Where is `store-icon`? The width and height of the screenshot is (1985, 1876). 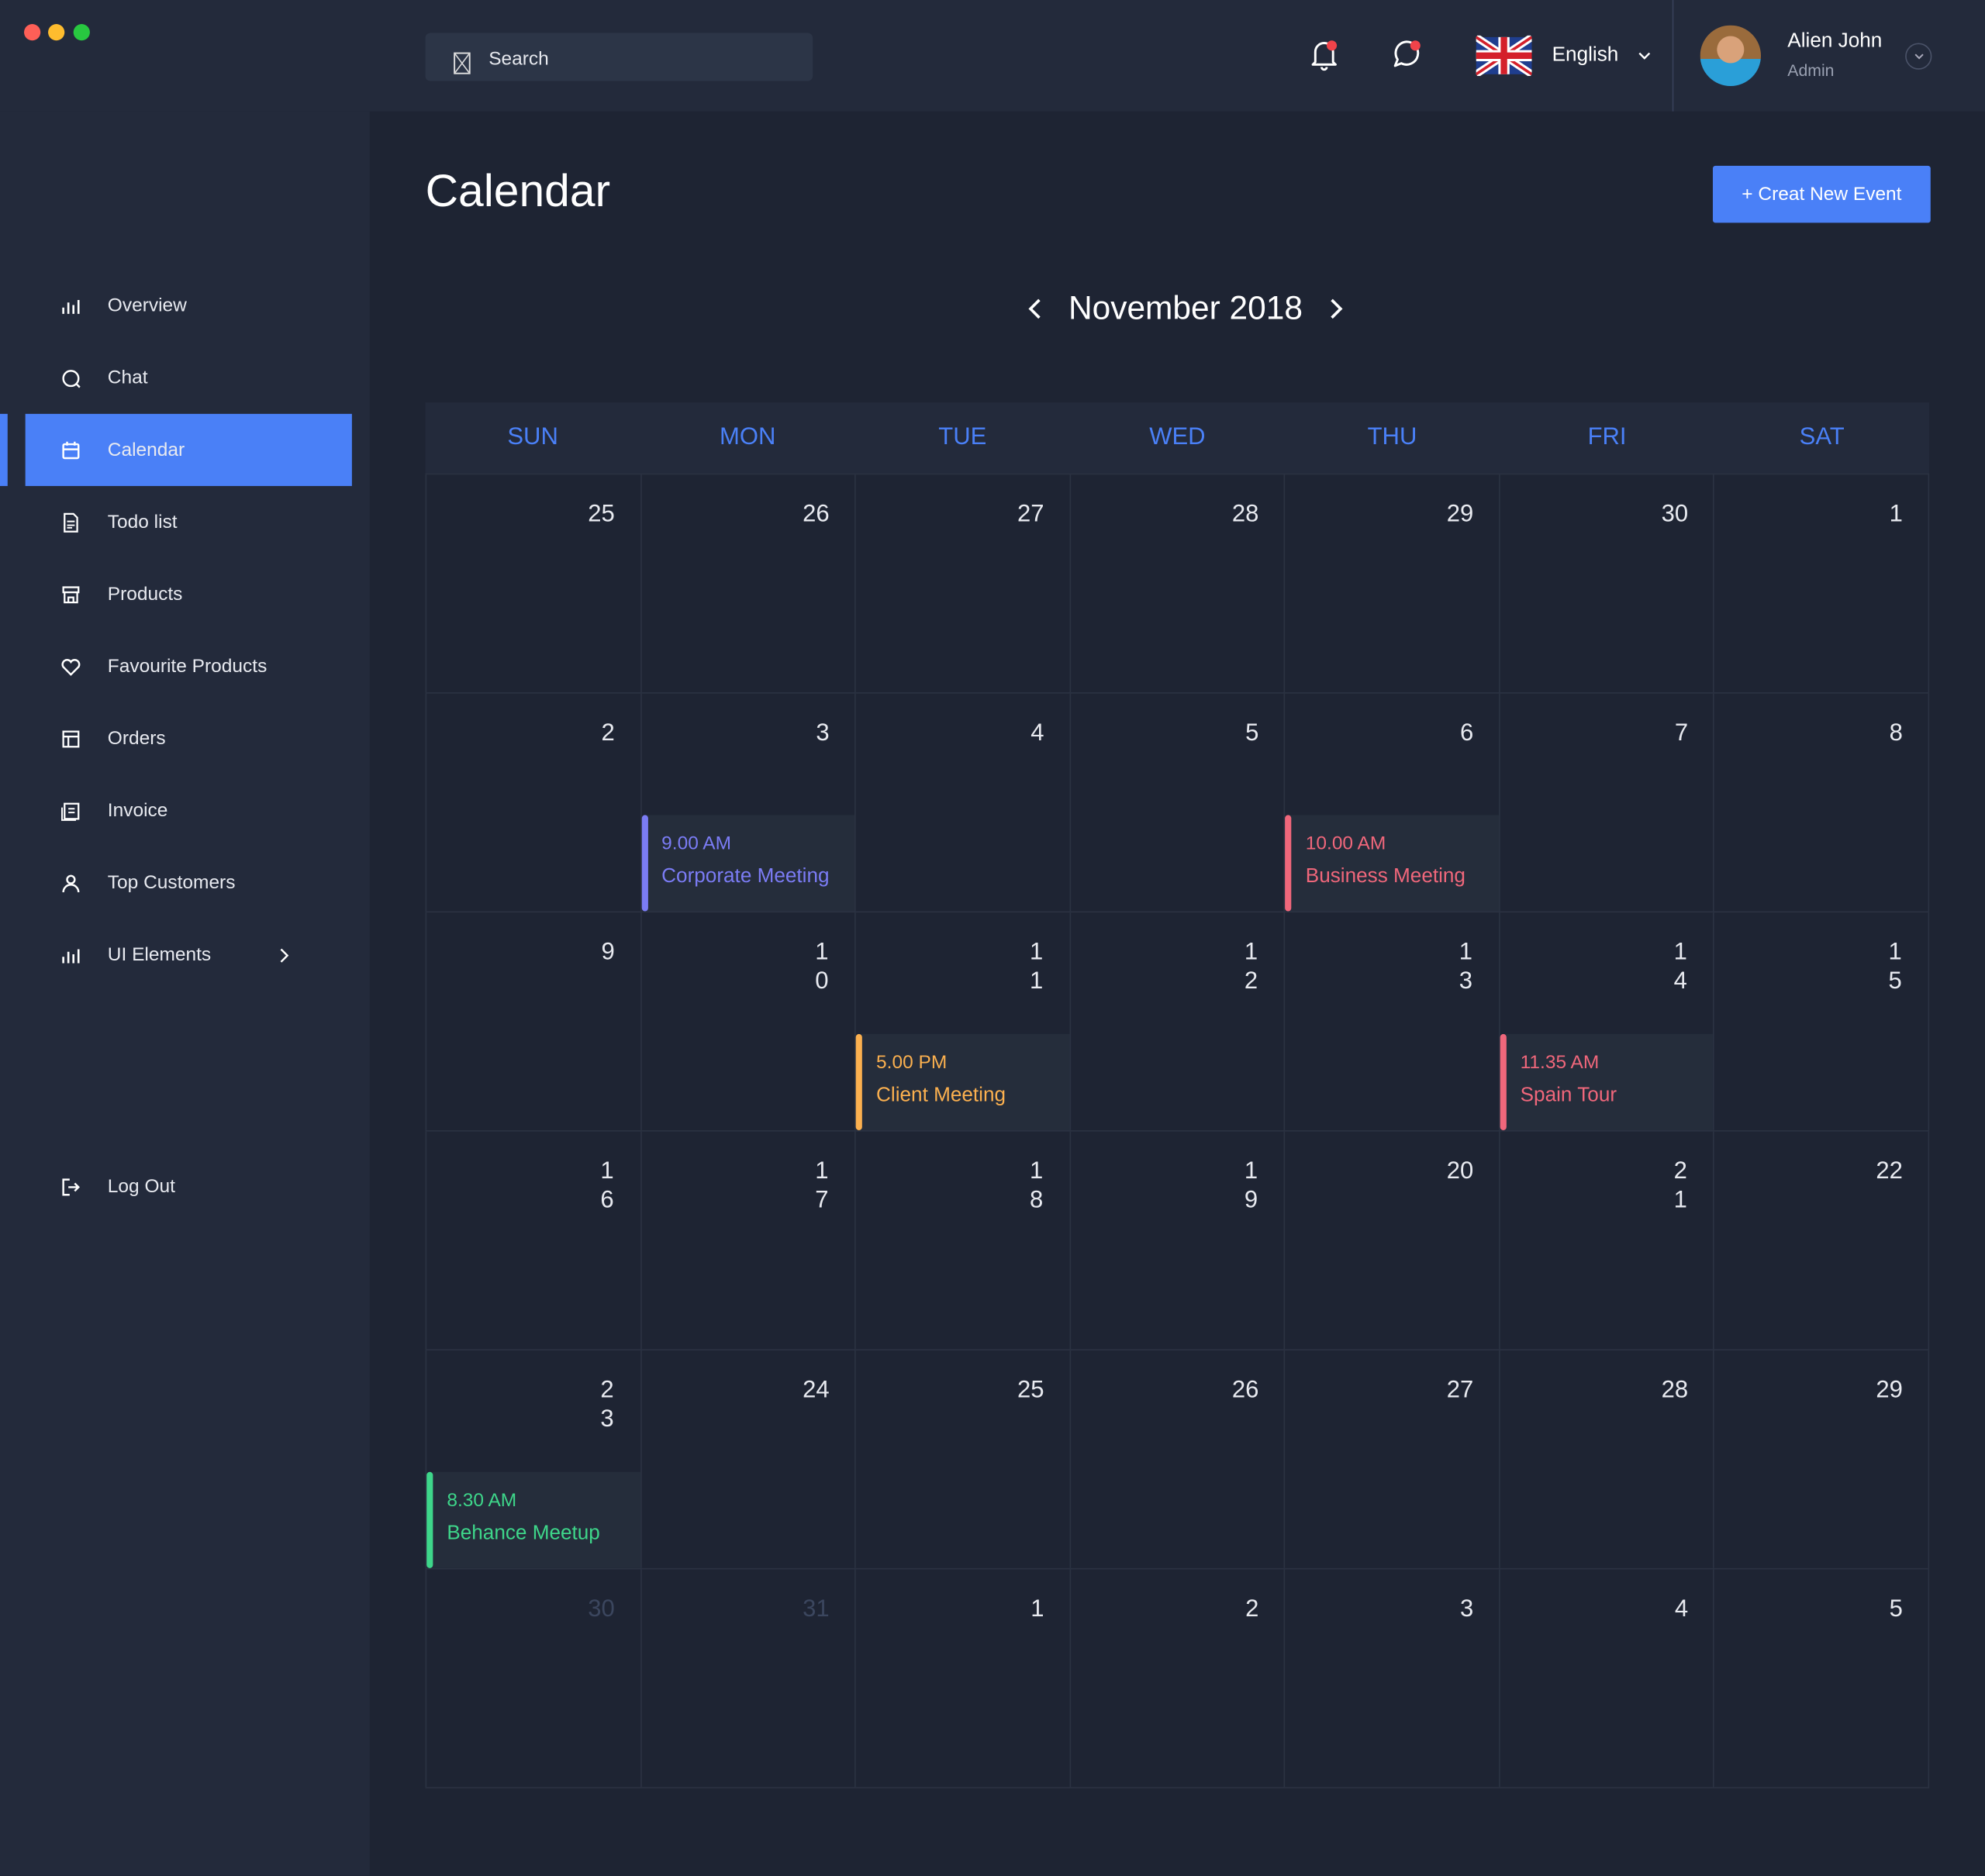 store-icon is located at coordinates (71, 594).